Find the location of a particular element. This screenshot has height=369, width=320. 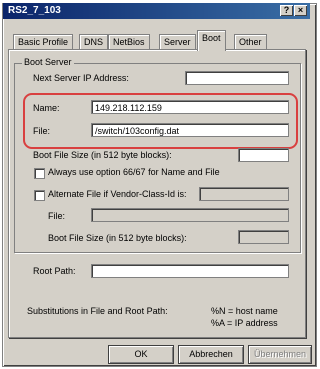

alt-boot-file-size-input is located at coordinates (263, 237).